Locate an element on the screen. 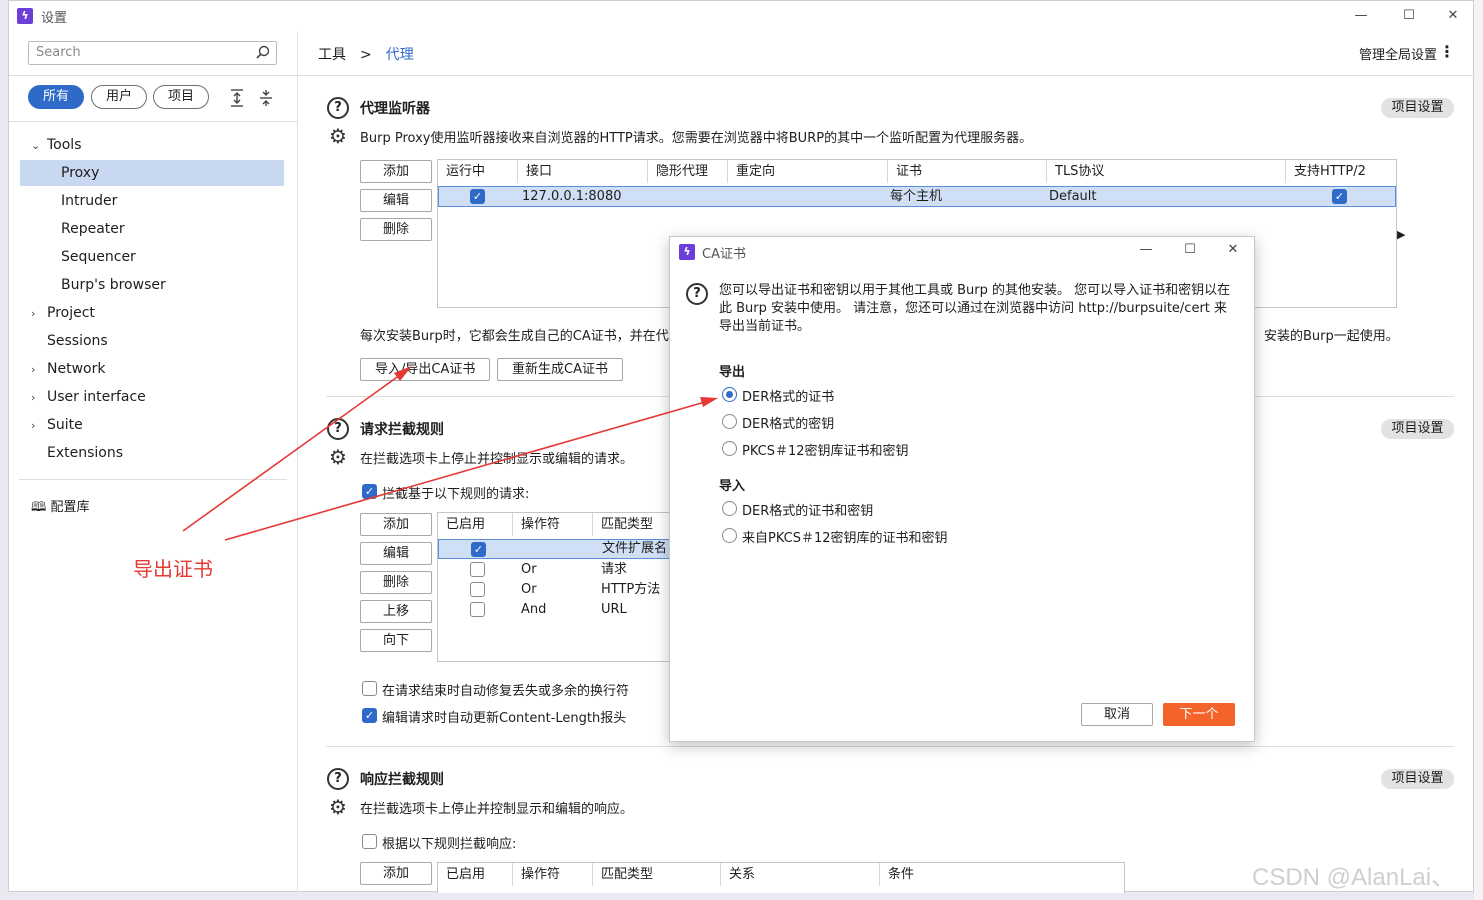 The height and width of the screenshot is (900, 1483). move-down-button: 向下 is located at coordinates (396, 640).